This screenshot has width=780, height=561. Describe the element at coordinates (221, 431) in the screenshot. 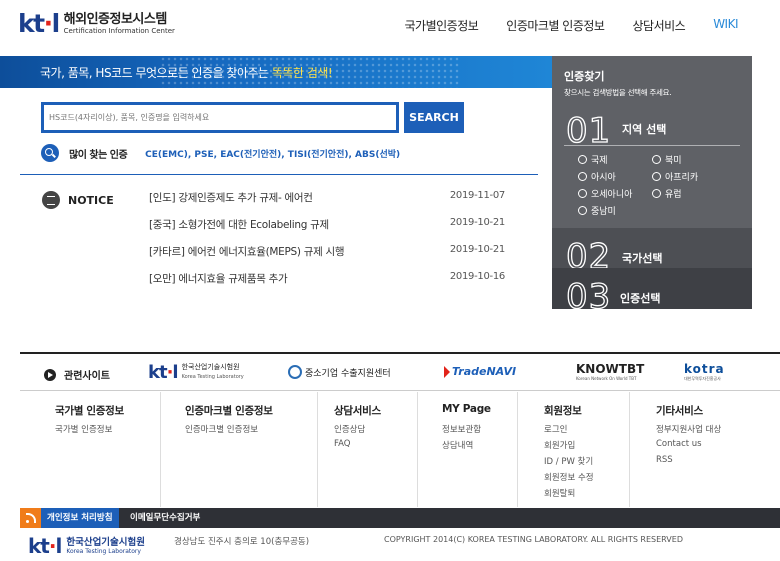

I see `footer-link: 인증마크별 인증정보` at that location.